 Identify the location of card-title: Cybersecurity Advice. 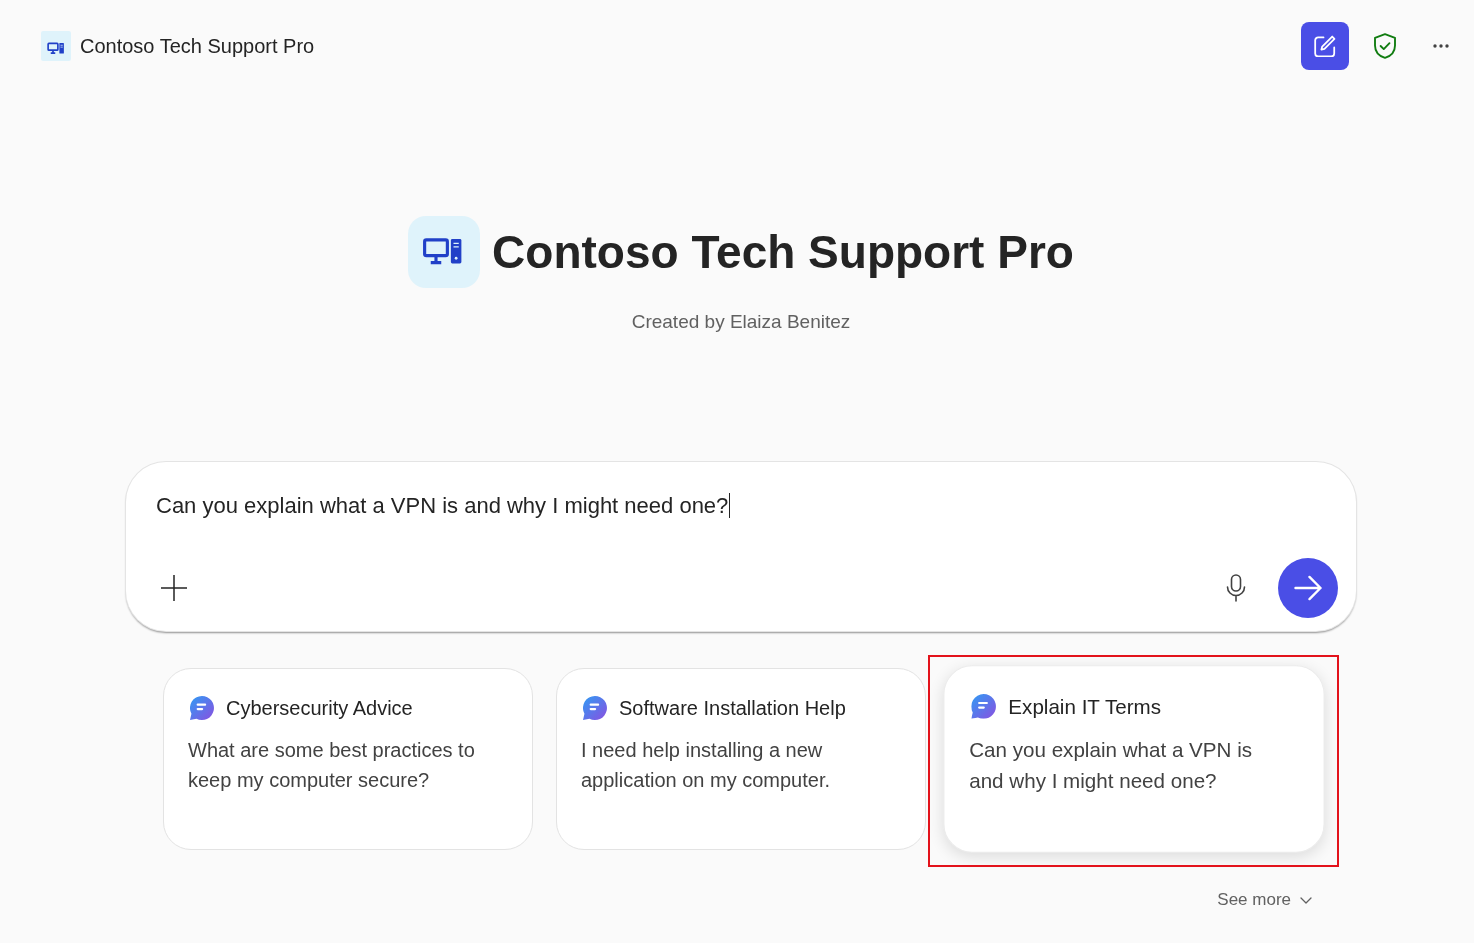
(319, 708).